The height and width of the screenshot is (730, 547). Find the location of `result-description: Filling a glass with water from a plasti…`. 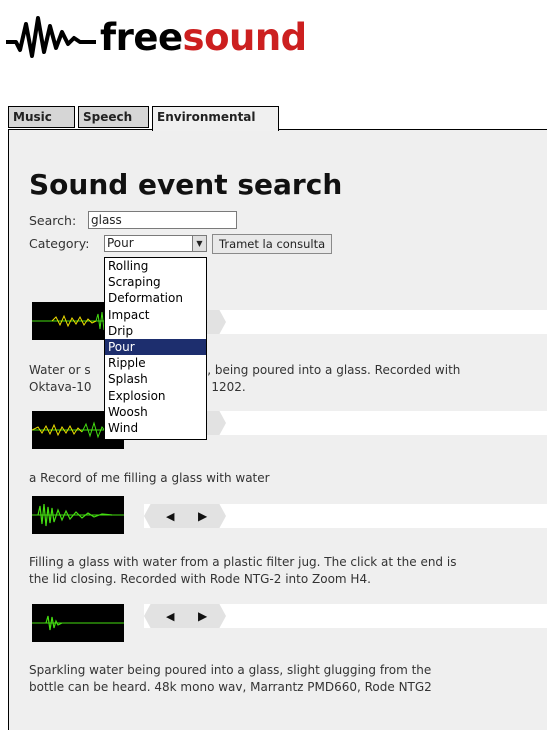

result-description: Filling a glass with water from a plasti… is located at coordinates (243, 570).